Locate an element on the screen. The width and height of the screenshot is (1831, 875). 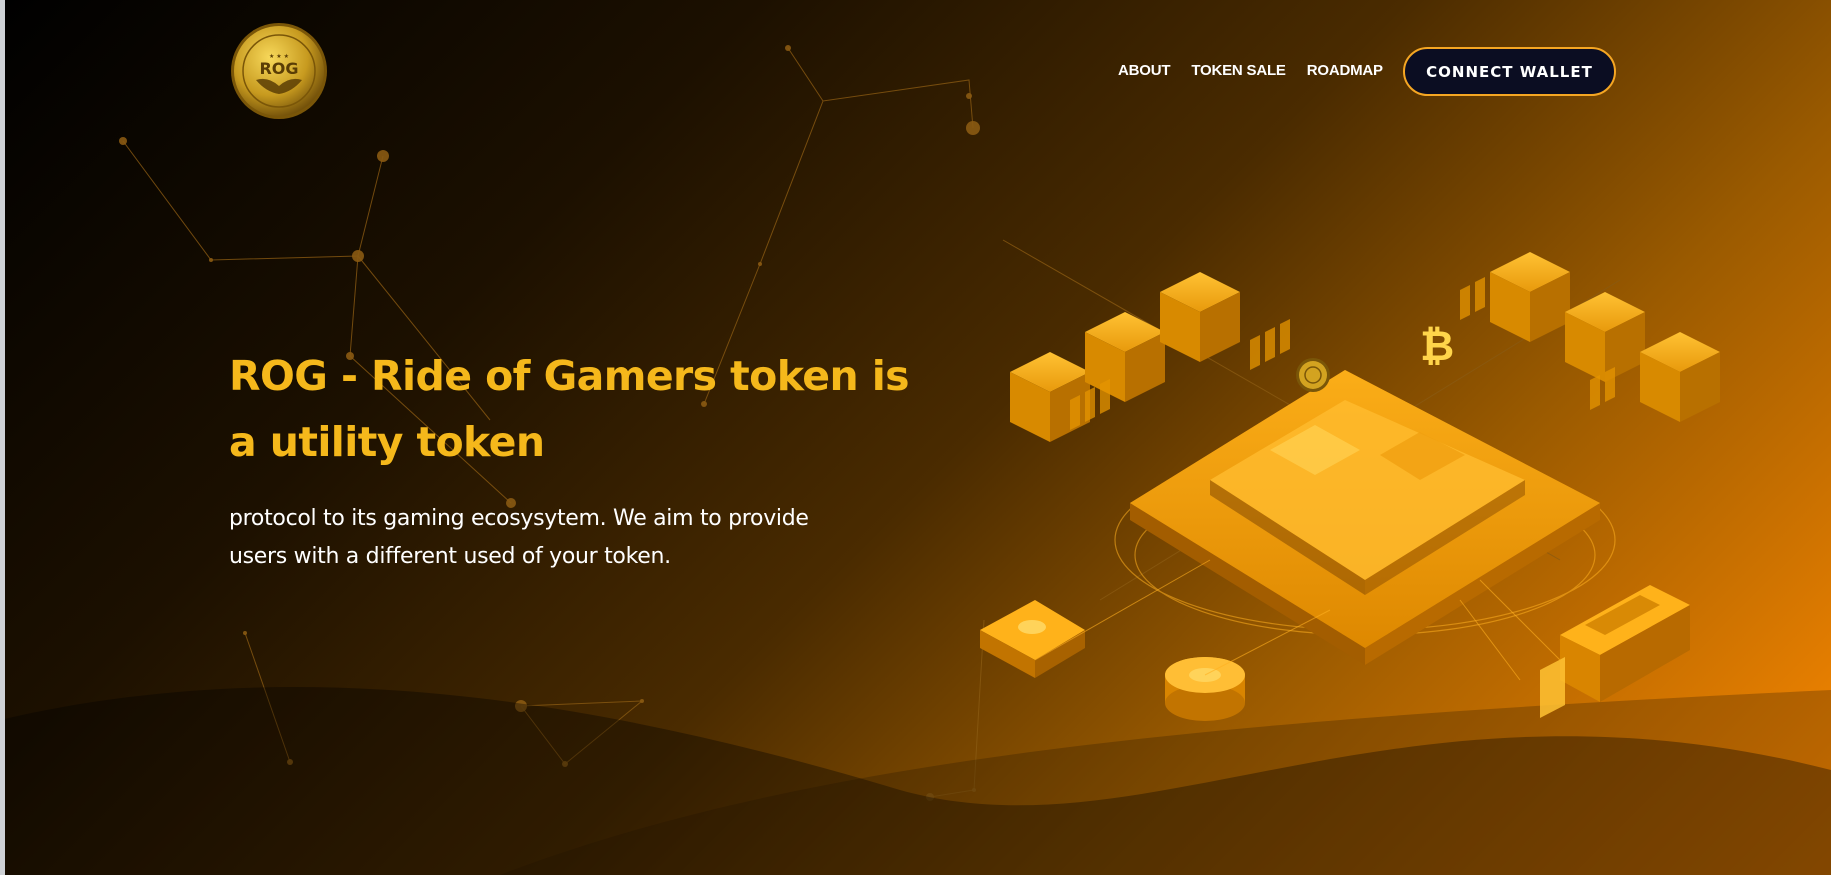
small-platform-left is located at coordinates (1032, 639).